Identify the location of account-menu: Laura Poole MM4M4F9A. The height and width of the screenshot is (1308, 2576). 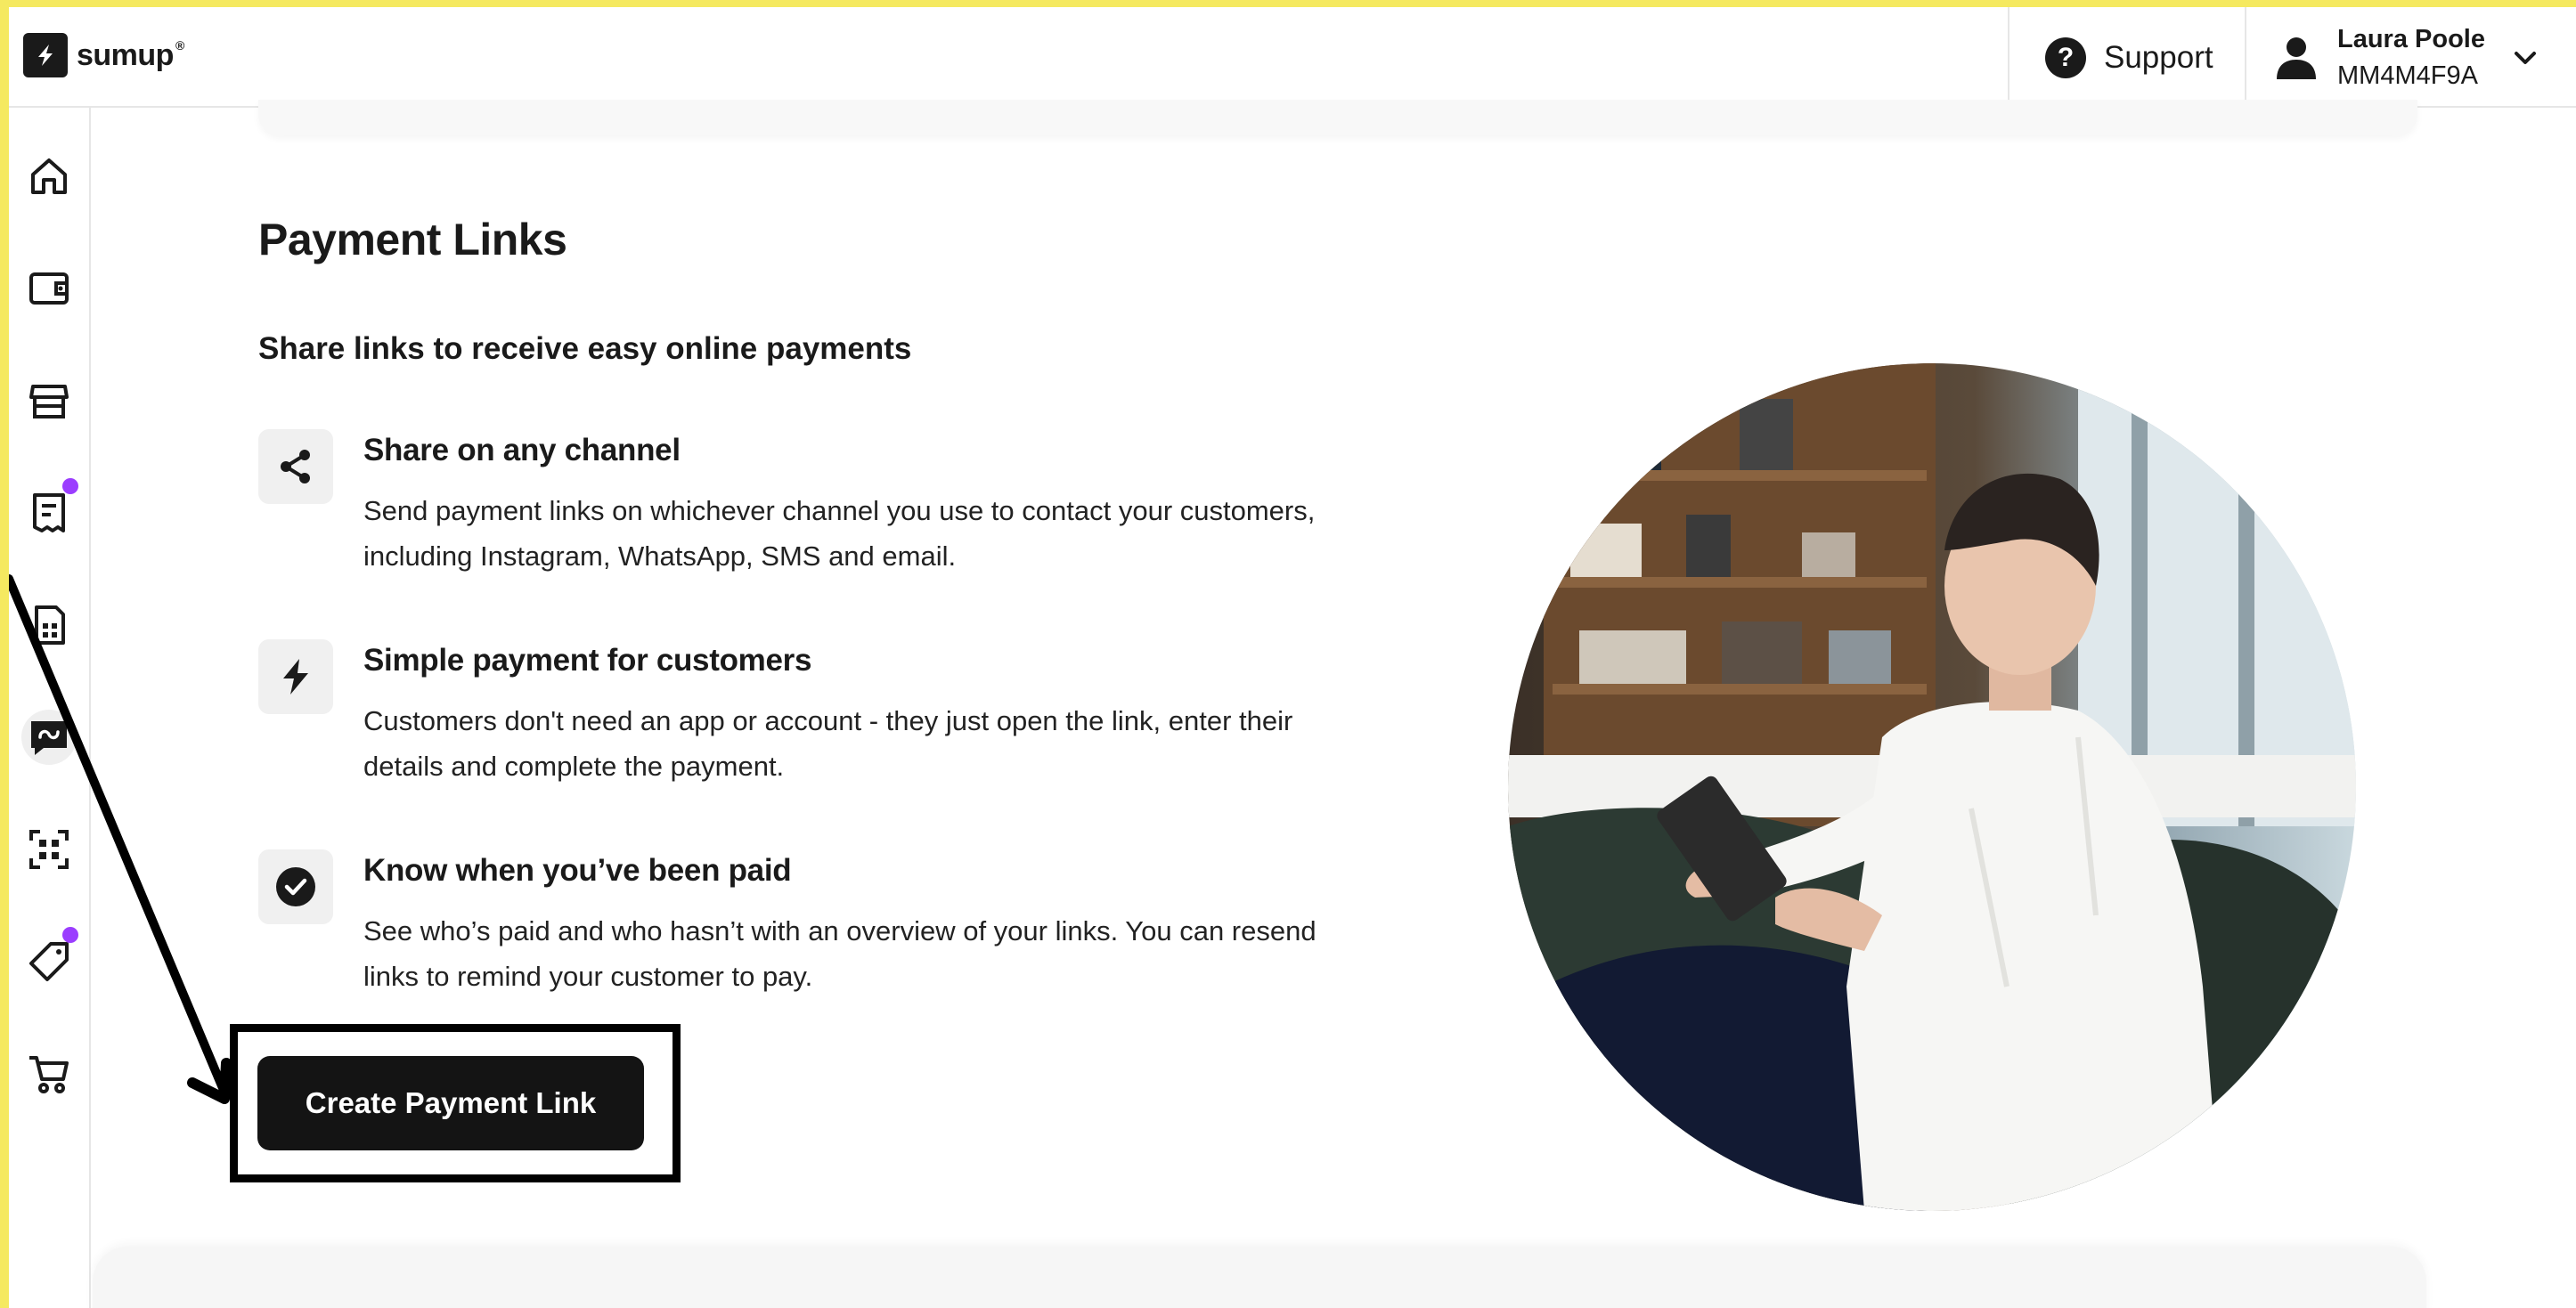
(2411, 57).